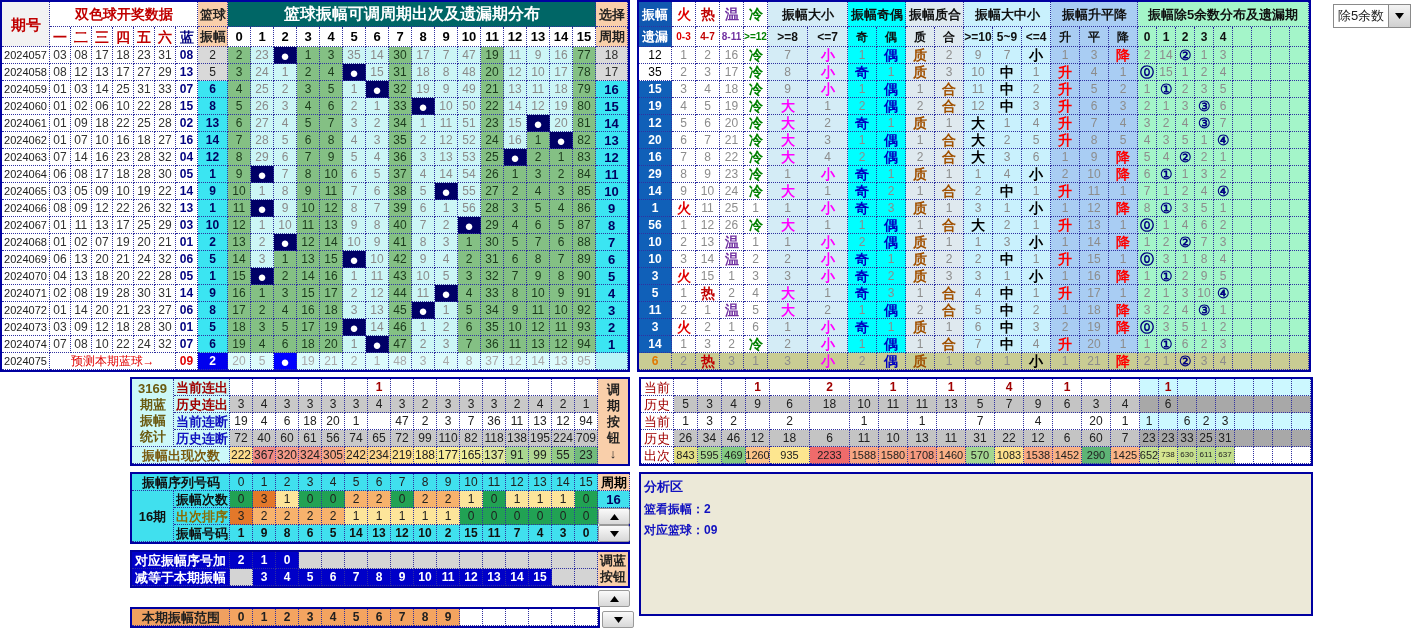 The image size is (1415, 637). I want to click on table-cell: 2024071, so click(26, 293).